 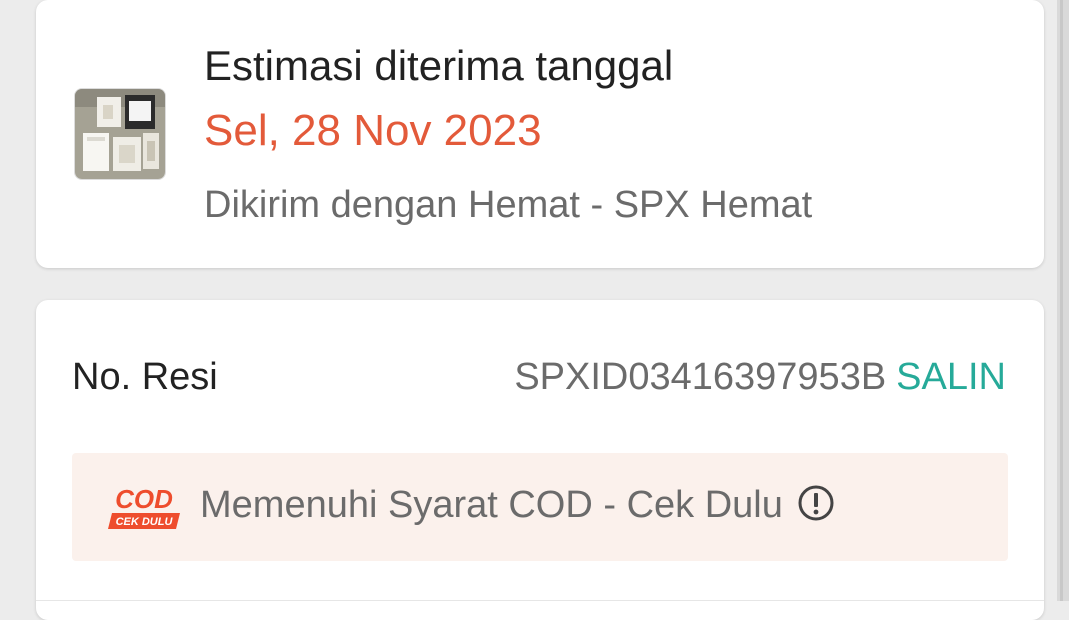 I want to click on scrollbar-edge, so click(x=1061, y=300).